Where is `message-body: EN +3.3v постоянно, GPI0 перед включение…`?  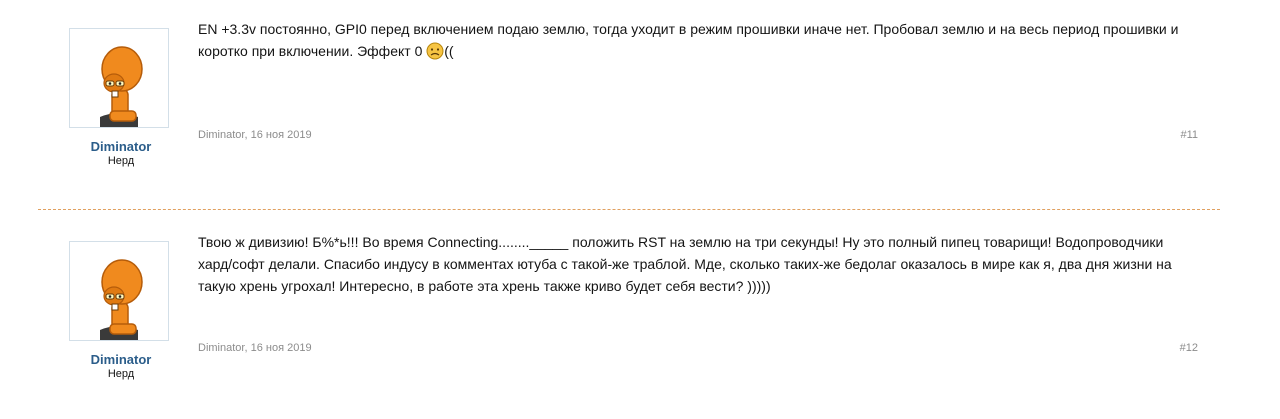
message-body: EN +3.3v постоянно, GPI0 перед включение… is located at coordinates (698, 40).